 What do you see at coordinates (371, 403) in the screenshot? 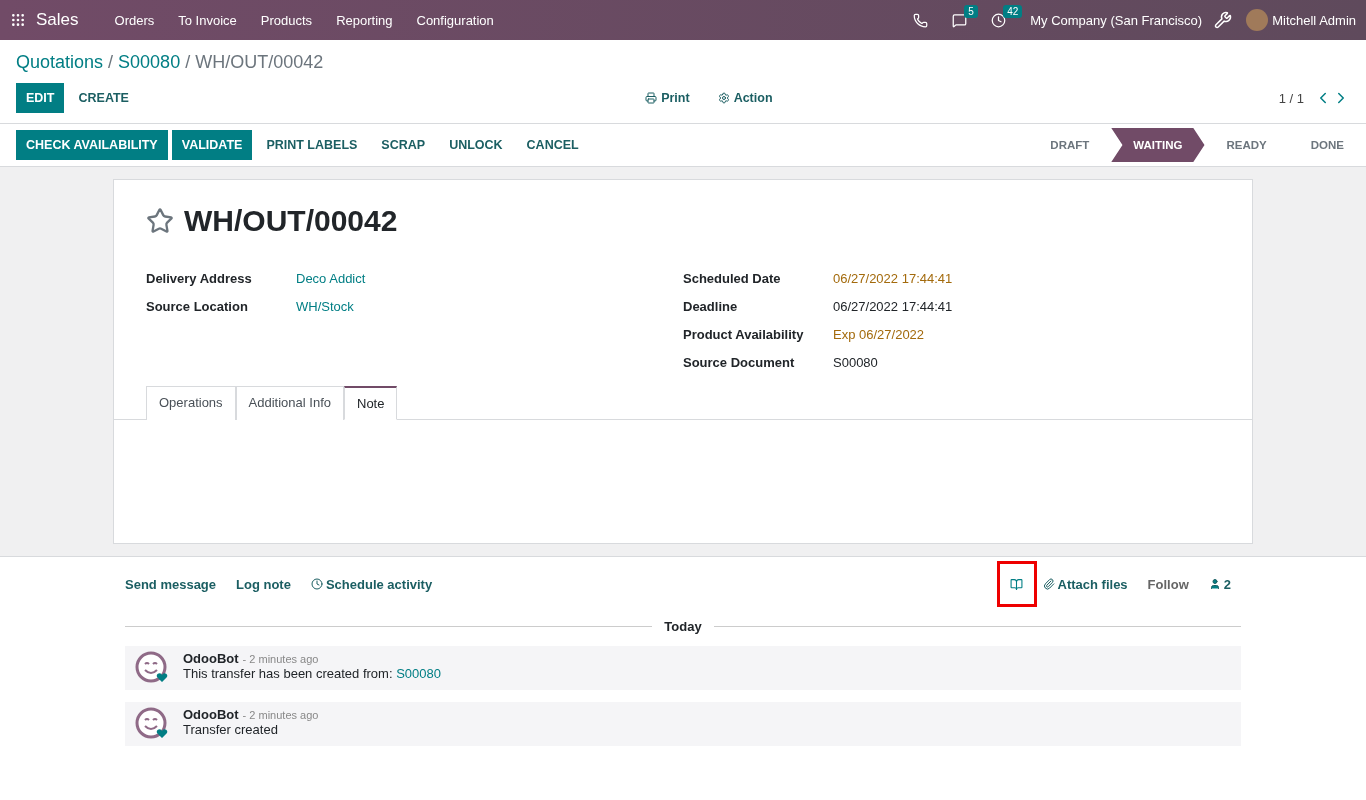
I see `tab: Note` at bounding box center [371, 403].